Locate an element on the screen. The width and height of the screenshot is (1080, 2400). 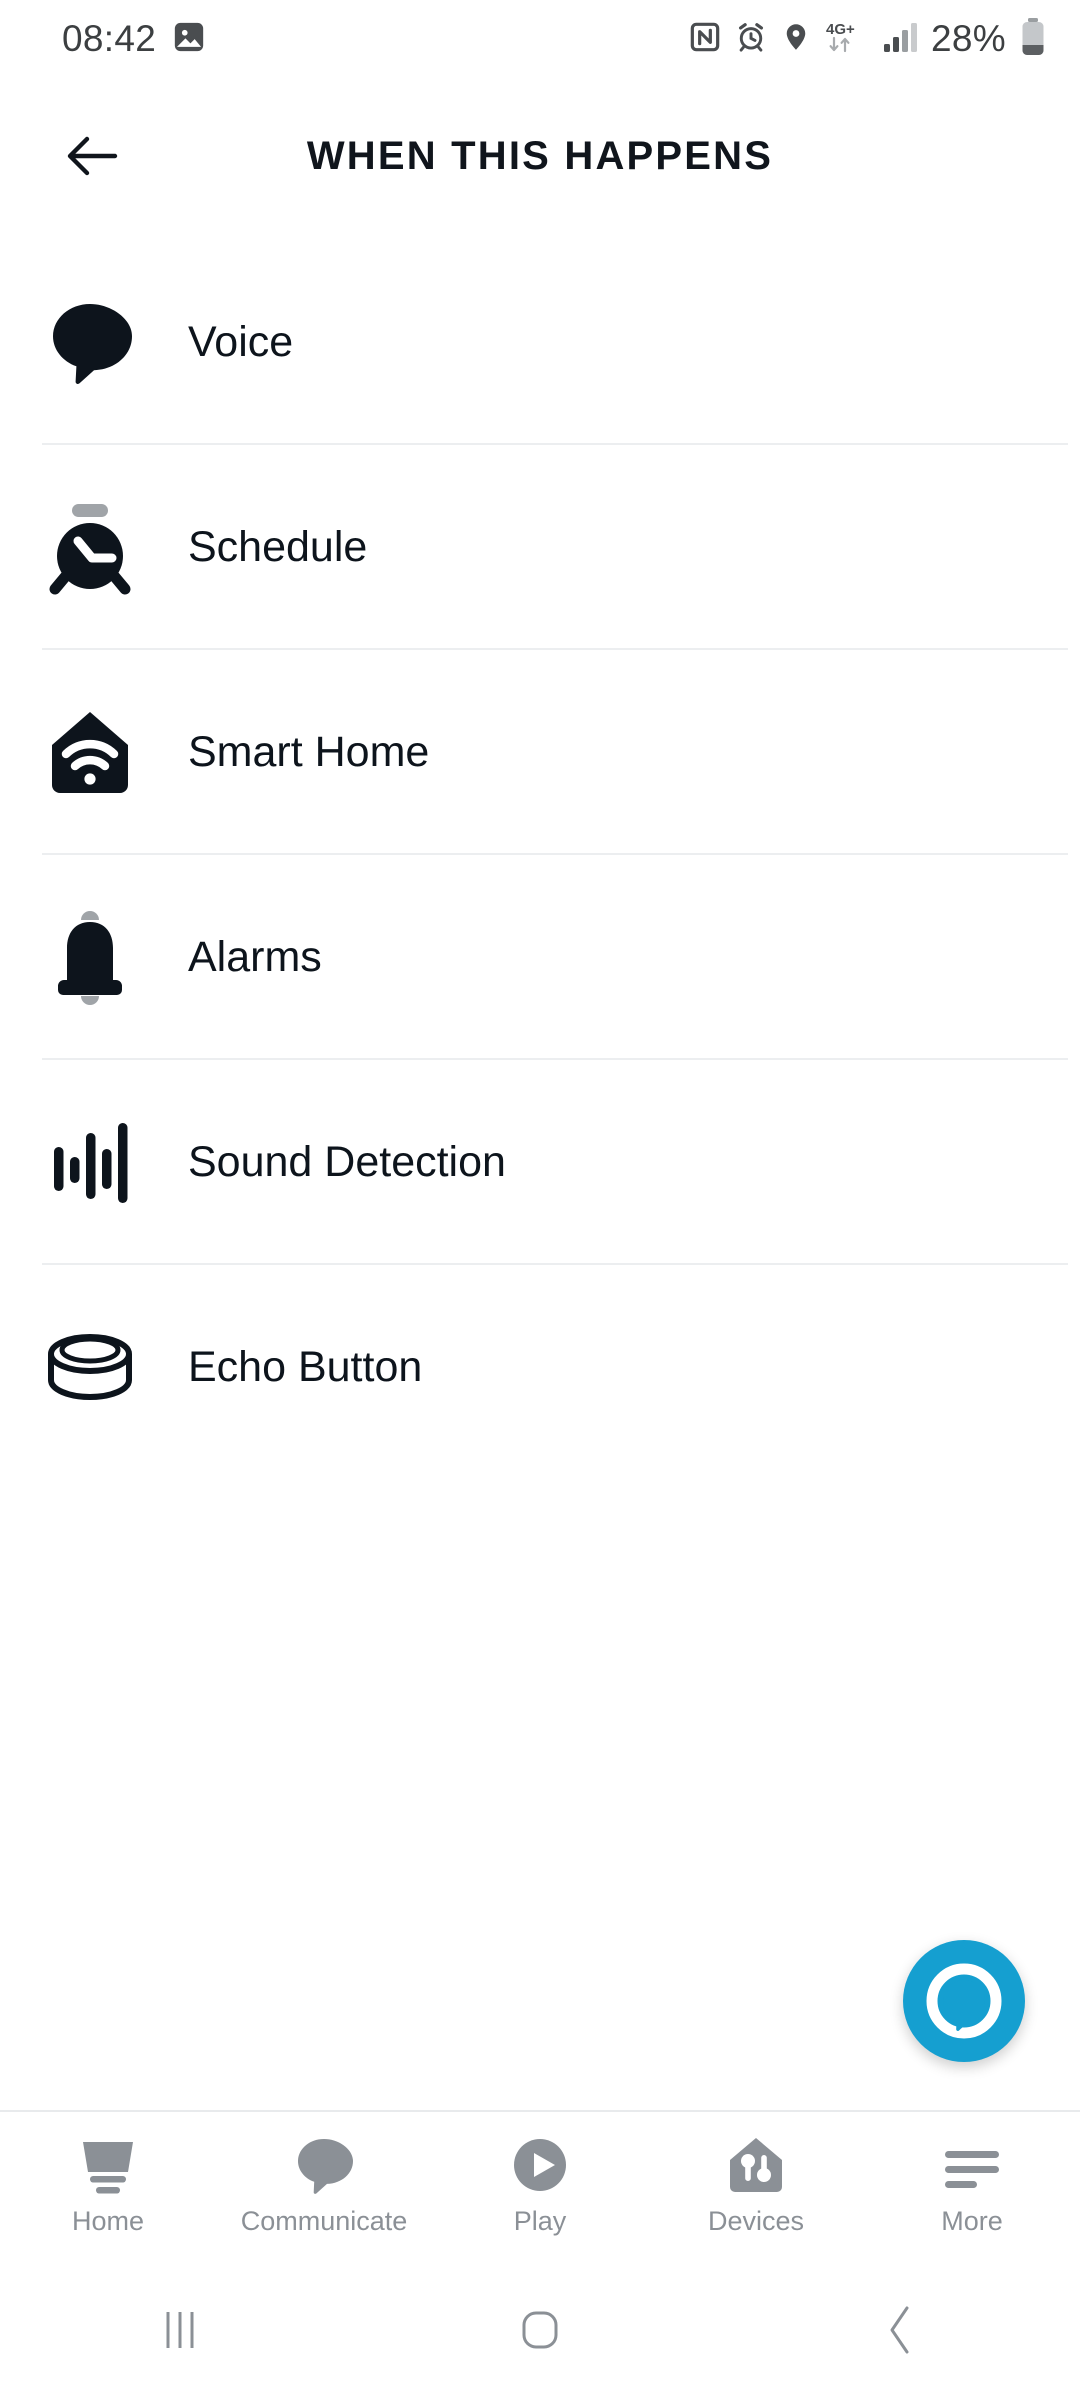
svg-text: 4G+ is located at coordinates (840, 29).